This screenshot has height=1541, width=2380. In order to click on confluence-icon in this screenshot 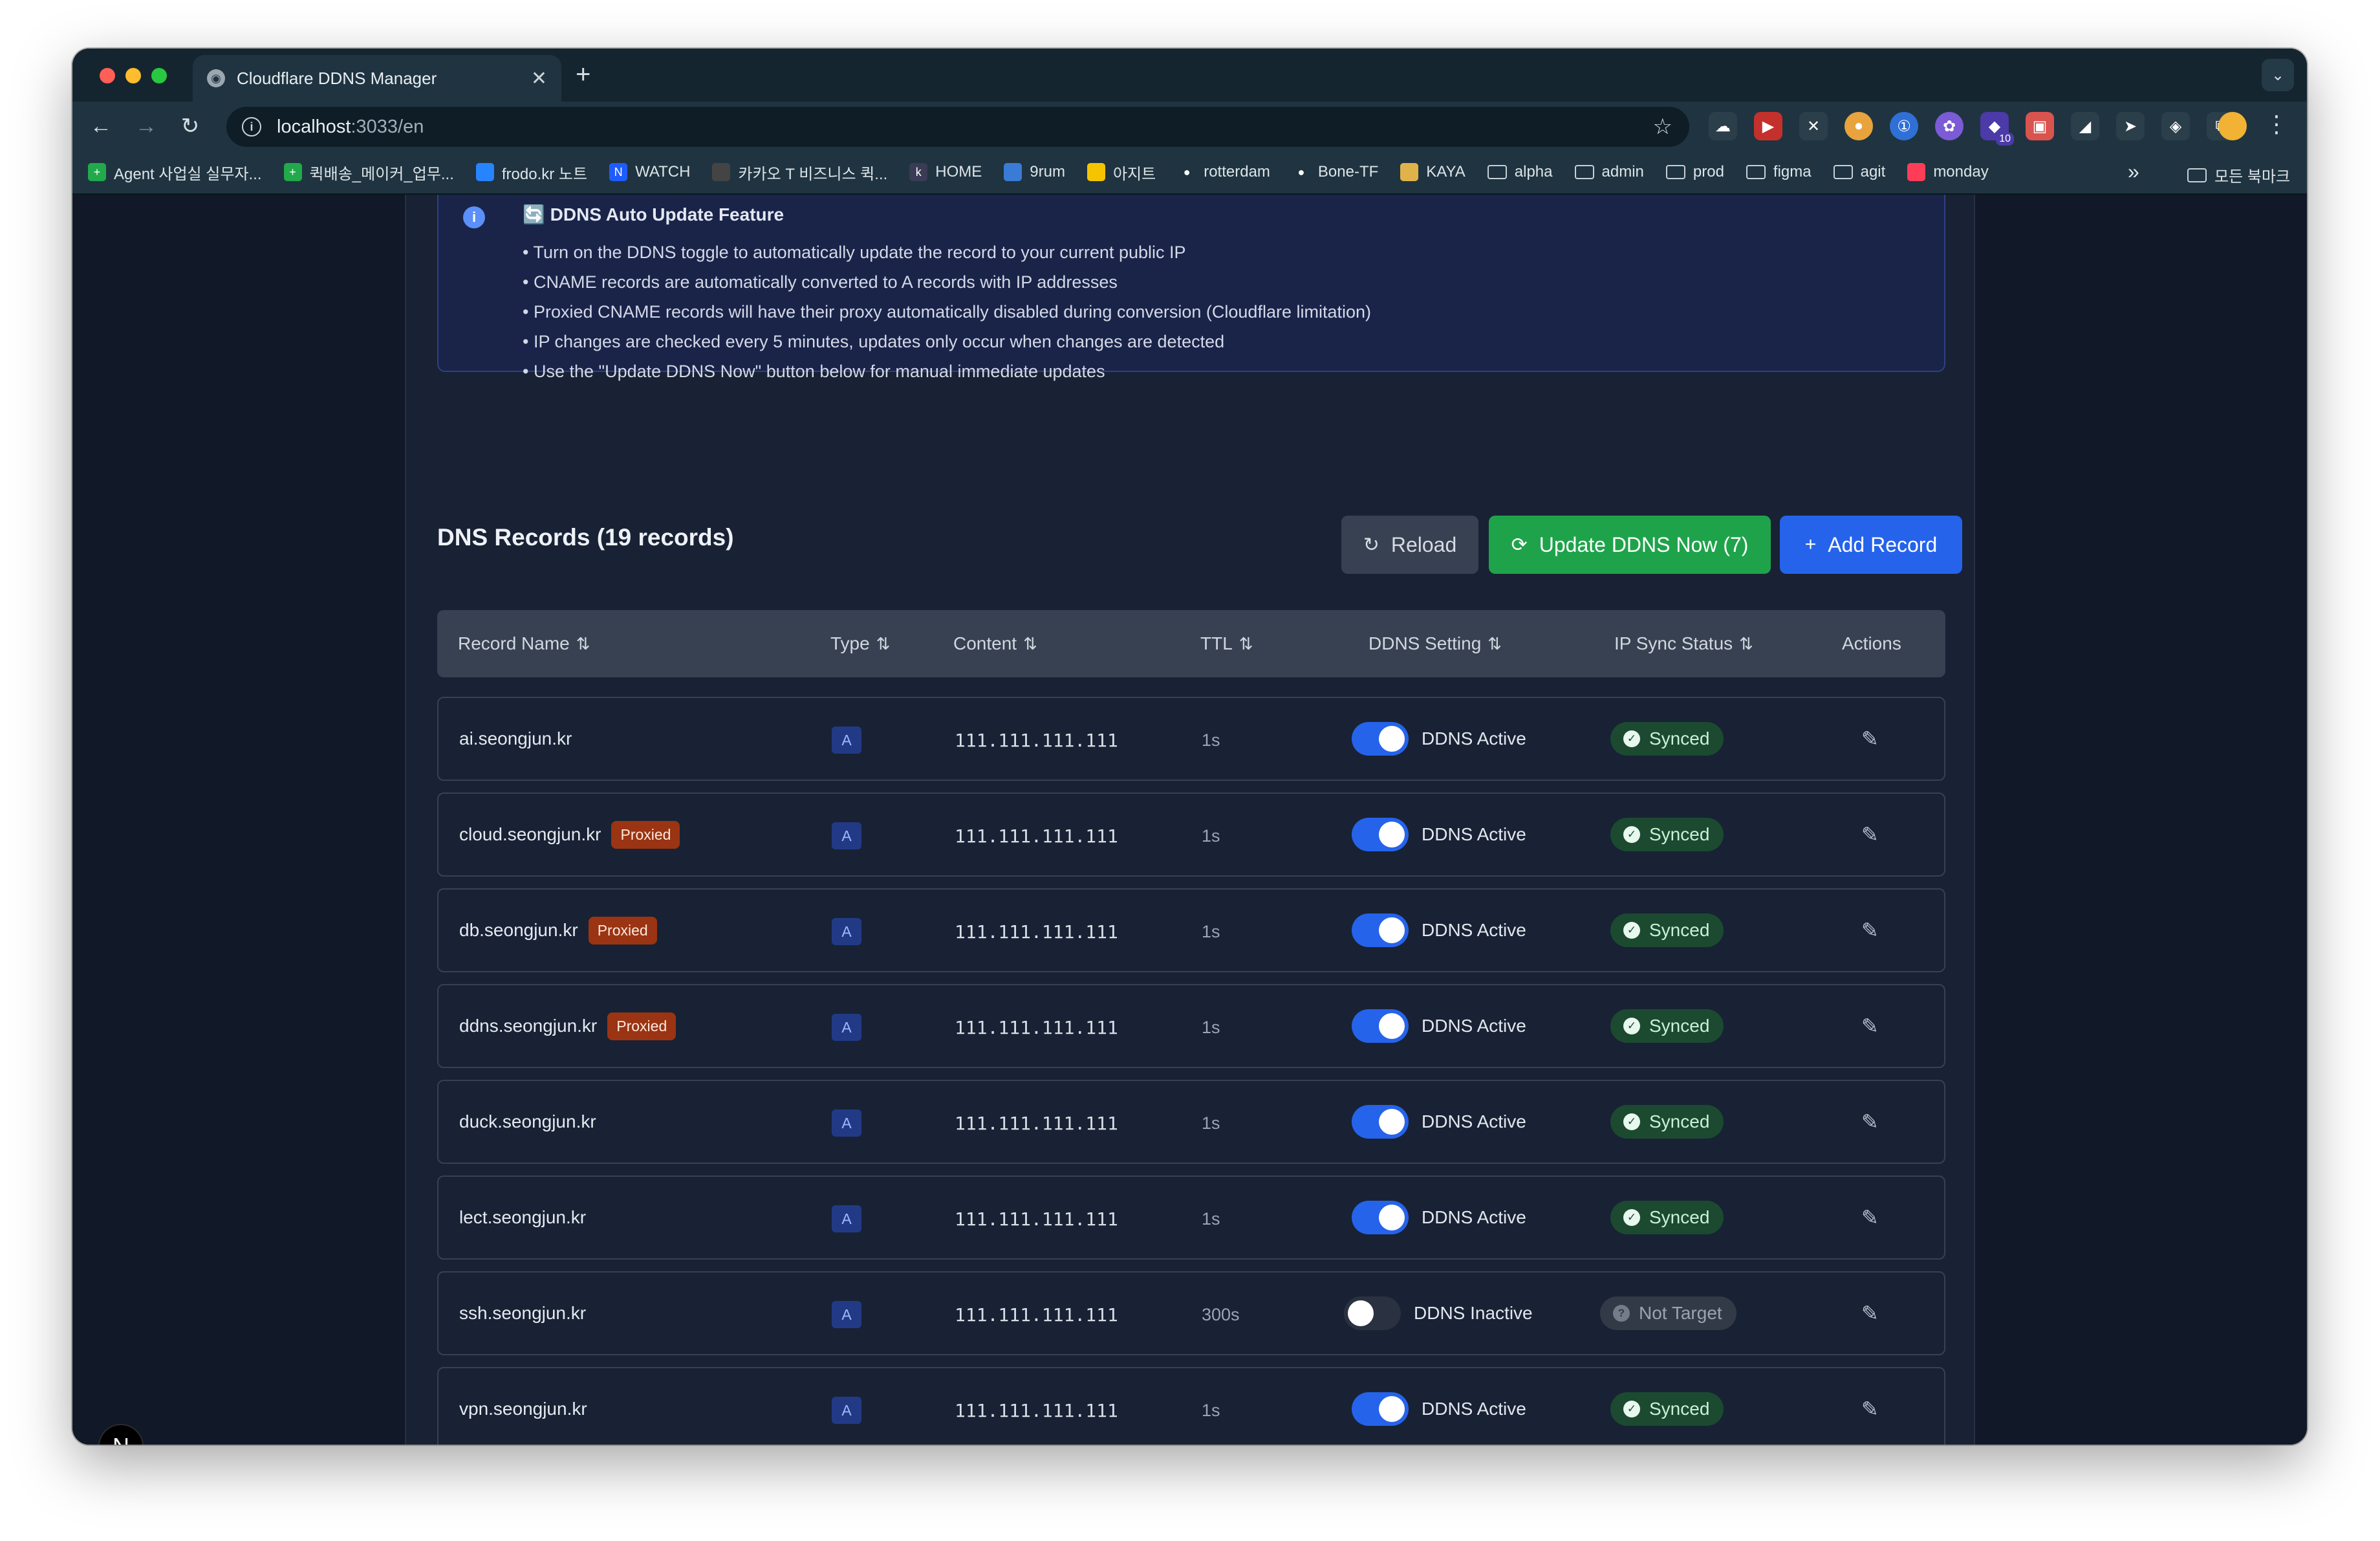, I will do `click(485, 172)`.